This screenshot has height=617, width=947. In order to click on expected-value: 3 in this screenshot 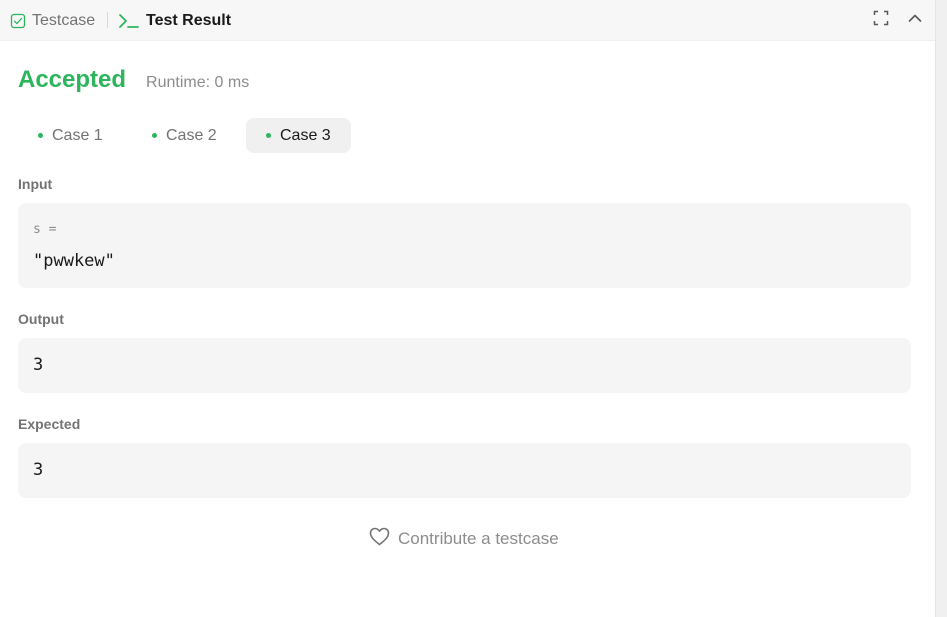, I will do `click(38, 470)`.